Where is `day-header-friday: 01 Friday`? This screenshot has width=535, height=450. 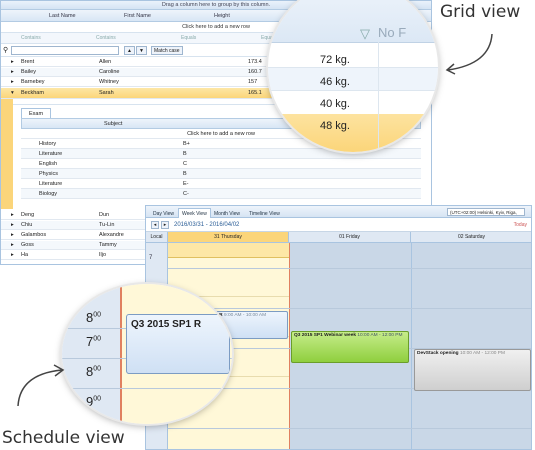 day-header-friday: 01 Friday is located at coordinates (350, 237).